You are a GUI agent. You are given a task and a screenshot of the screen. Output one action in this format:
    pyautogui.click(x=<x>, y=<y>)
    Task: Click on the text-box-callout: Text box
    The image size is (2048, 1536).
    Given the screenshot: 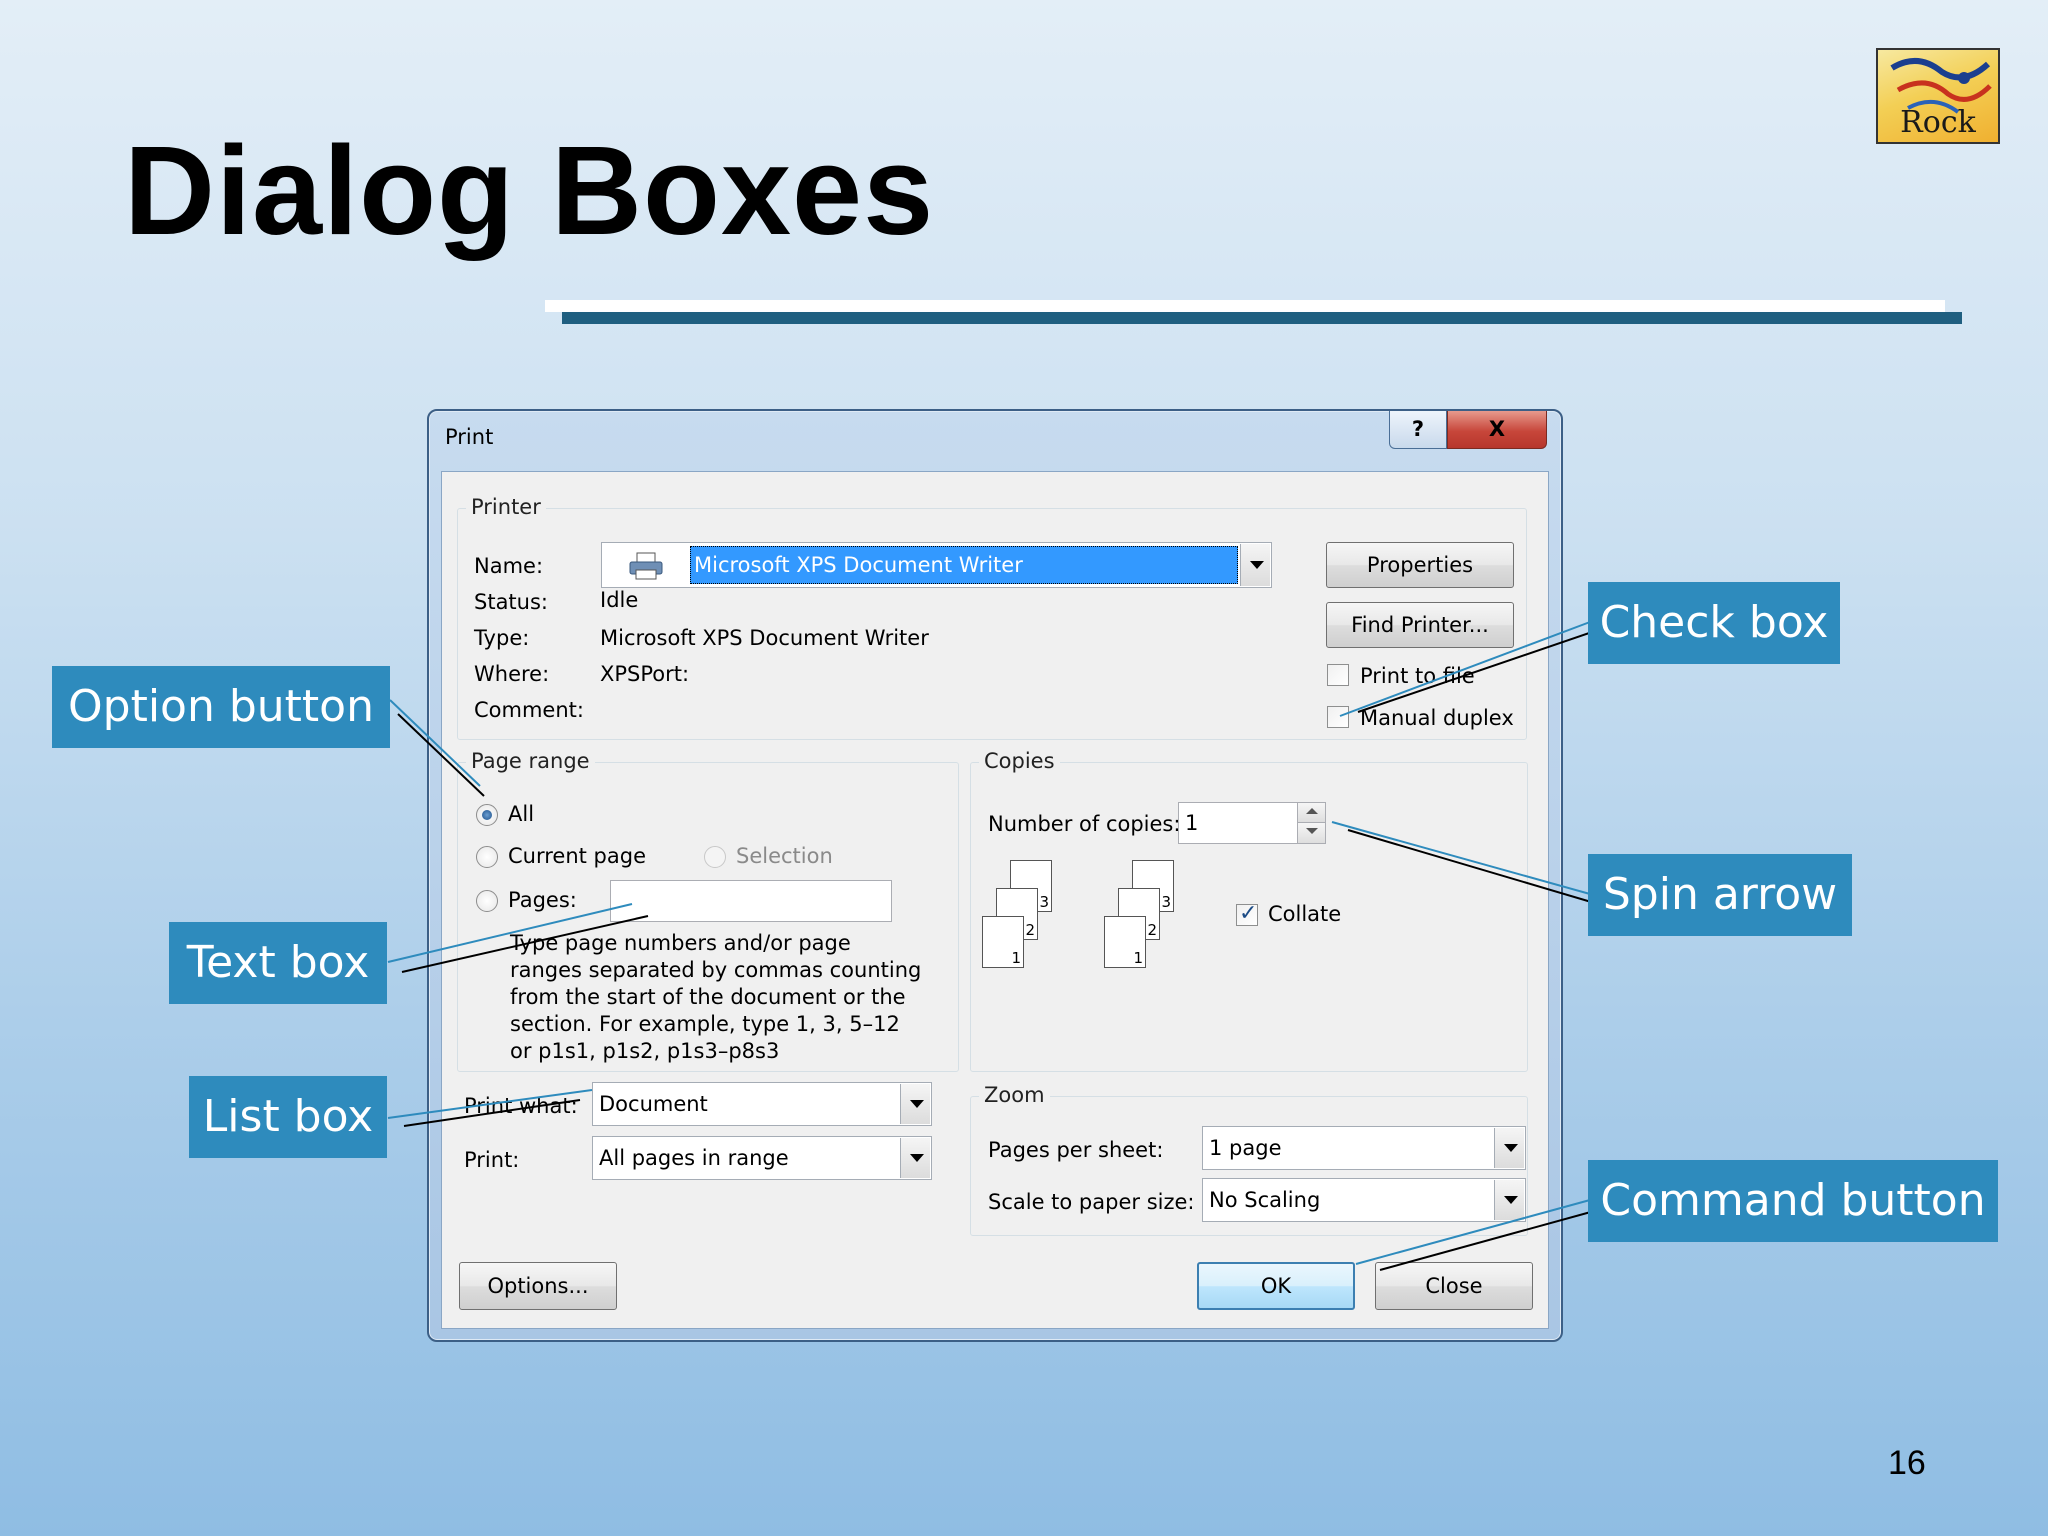 What is the action you would take?
    pyautogui.click(x=278, y=963)
    